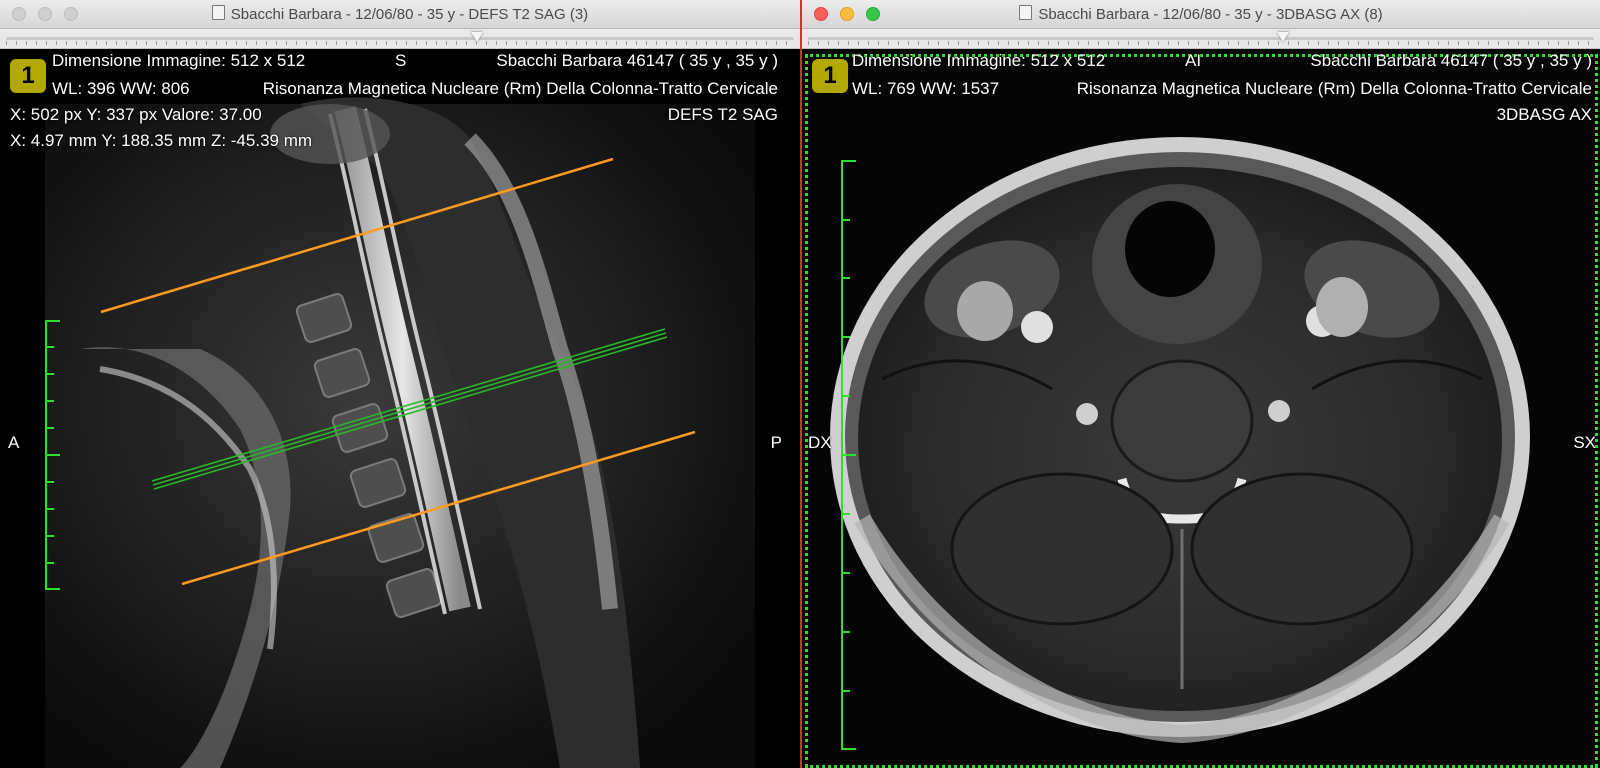 The height and width of the screenshot is (768, 1600). What do you see at coordinates (1584, 442) in the screenshot?
I see `orientation-right: SX` at bounding box center [1584, 442].